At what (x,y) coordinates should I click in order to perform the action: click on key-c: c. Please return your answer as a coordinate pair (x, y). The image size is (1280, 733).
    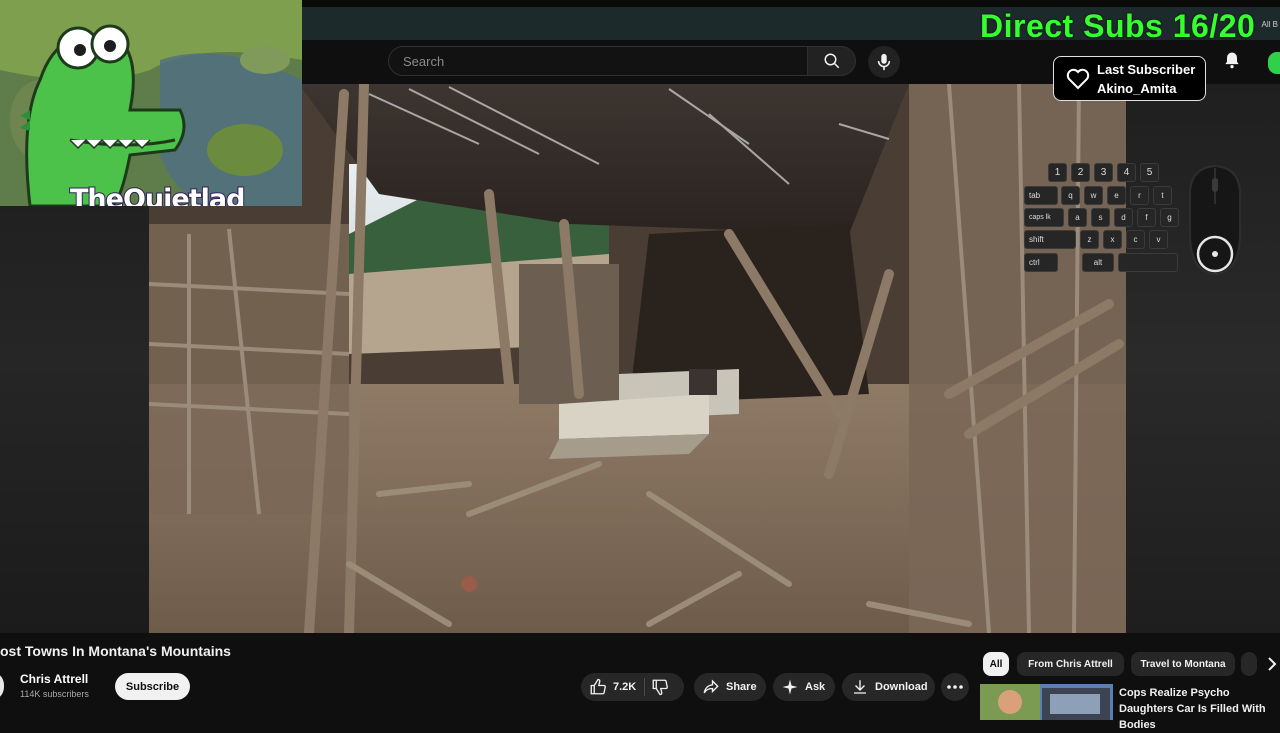
    Looking at the image, I should click on (1135, 239).